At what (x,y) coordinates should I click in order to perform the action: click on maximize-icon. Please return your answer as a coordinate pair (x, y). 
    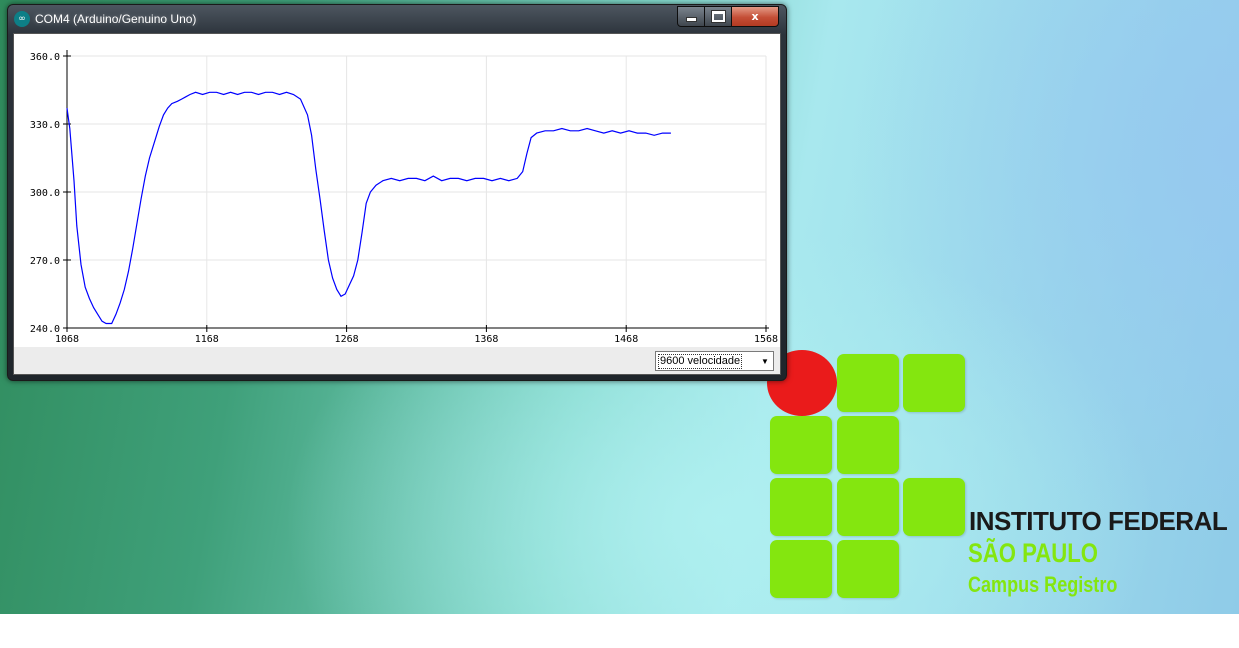
    Looking at the image, I should click on (718, 16).